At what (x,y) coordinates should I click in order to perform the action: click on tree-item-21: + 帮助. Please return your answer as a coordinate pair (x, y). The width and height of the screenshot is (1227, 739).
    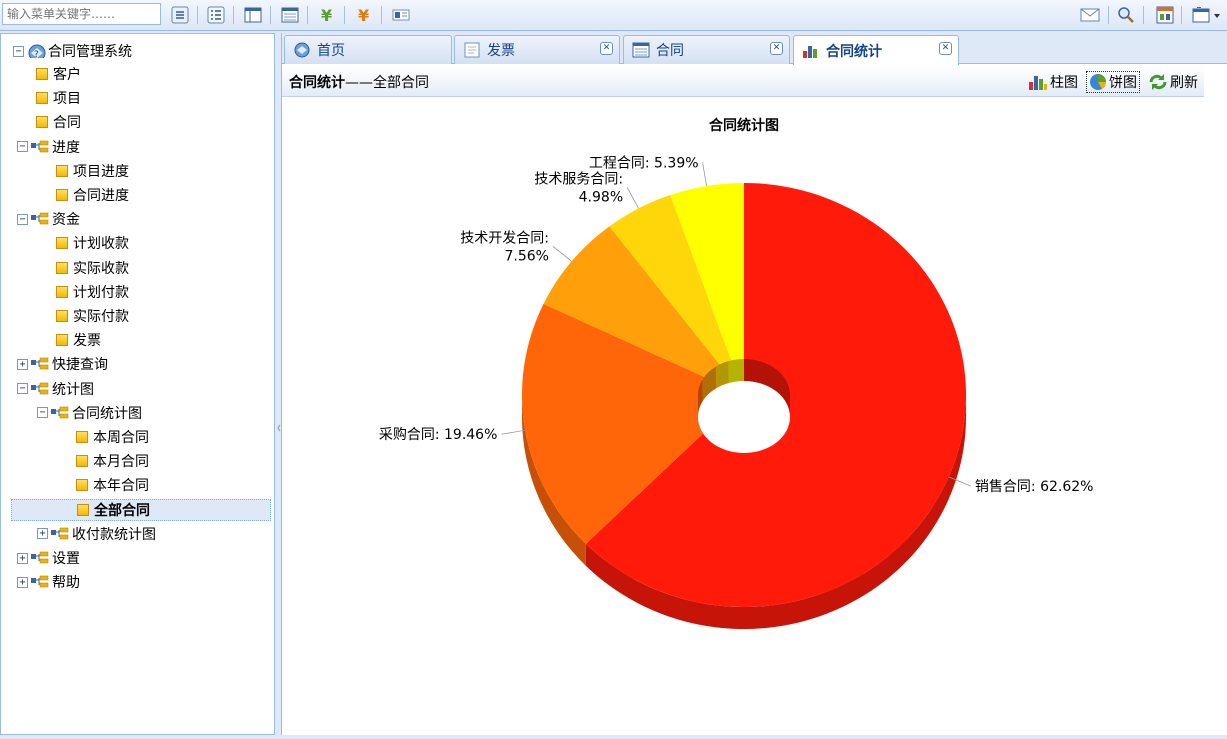
    Looking at the image, I should click on (48, 582).